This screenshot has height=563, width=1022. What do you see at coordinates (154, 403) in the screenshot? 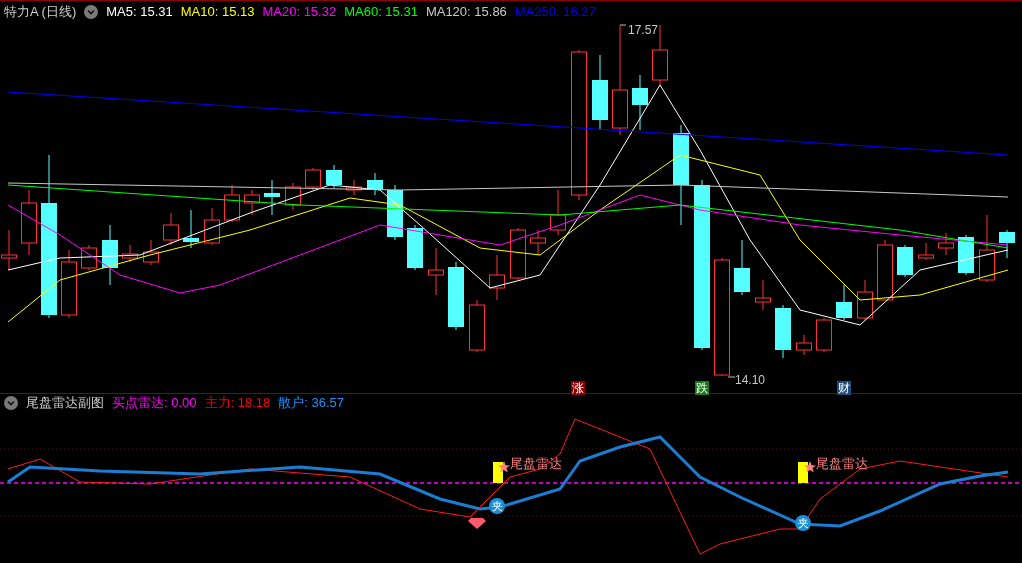
I see `indicator-reading: 买点雷达: 0.00` at bounding box center [154, 403].